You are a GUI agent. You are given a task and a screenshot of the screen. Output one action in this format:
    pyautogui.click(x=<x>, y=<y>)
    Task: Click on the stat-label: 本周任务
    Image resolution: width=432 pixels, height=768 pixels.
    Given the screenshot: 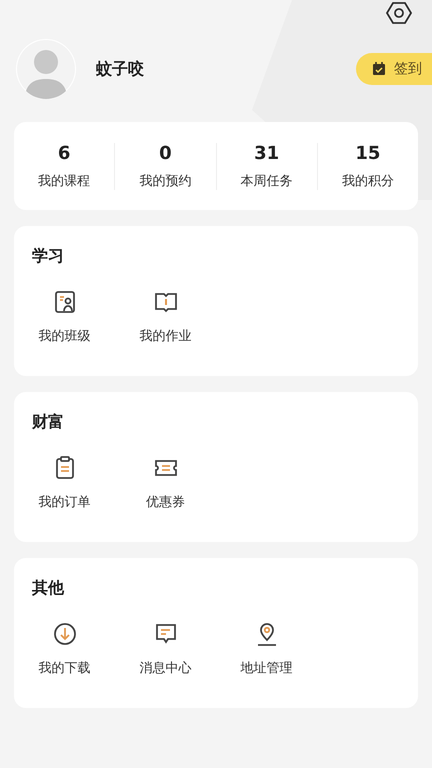 What is the action you would take?
    pyautogui.click(x=266, y=181)
    